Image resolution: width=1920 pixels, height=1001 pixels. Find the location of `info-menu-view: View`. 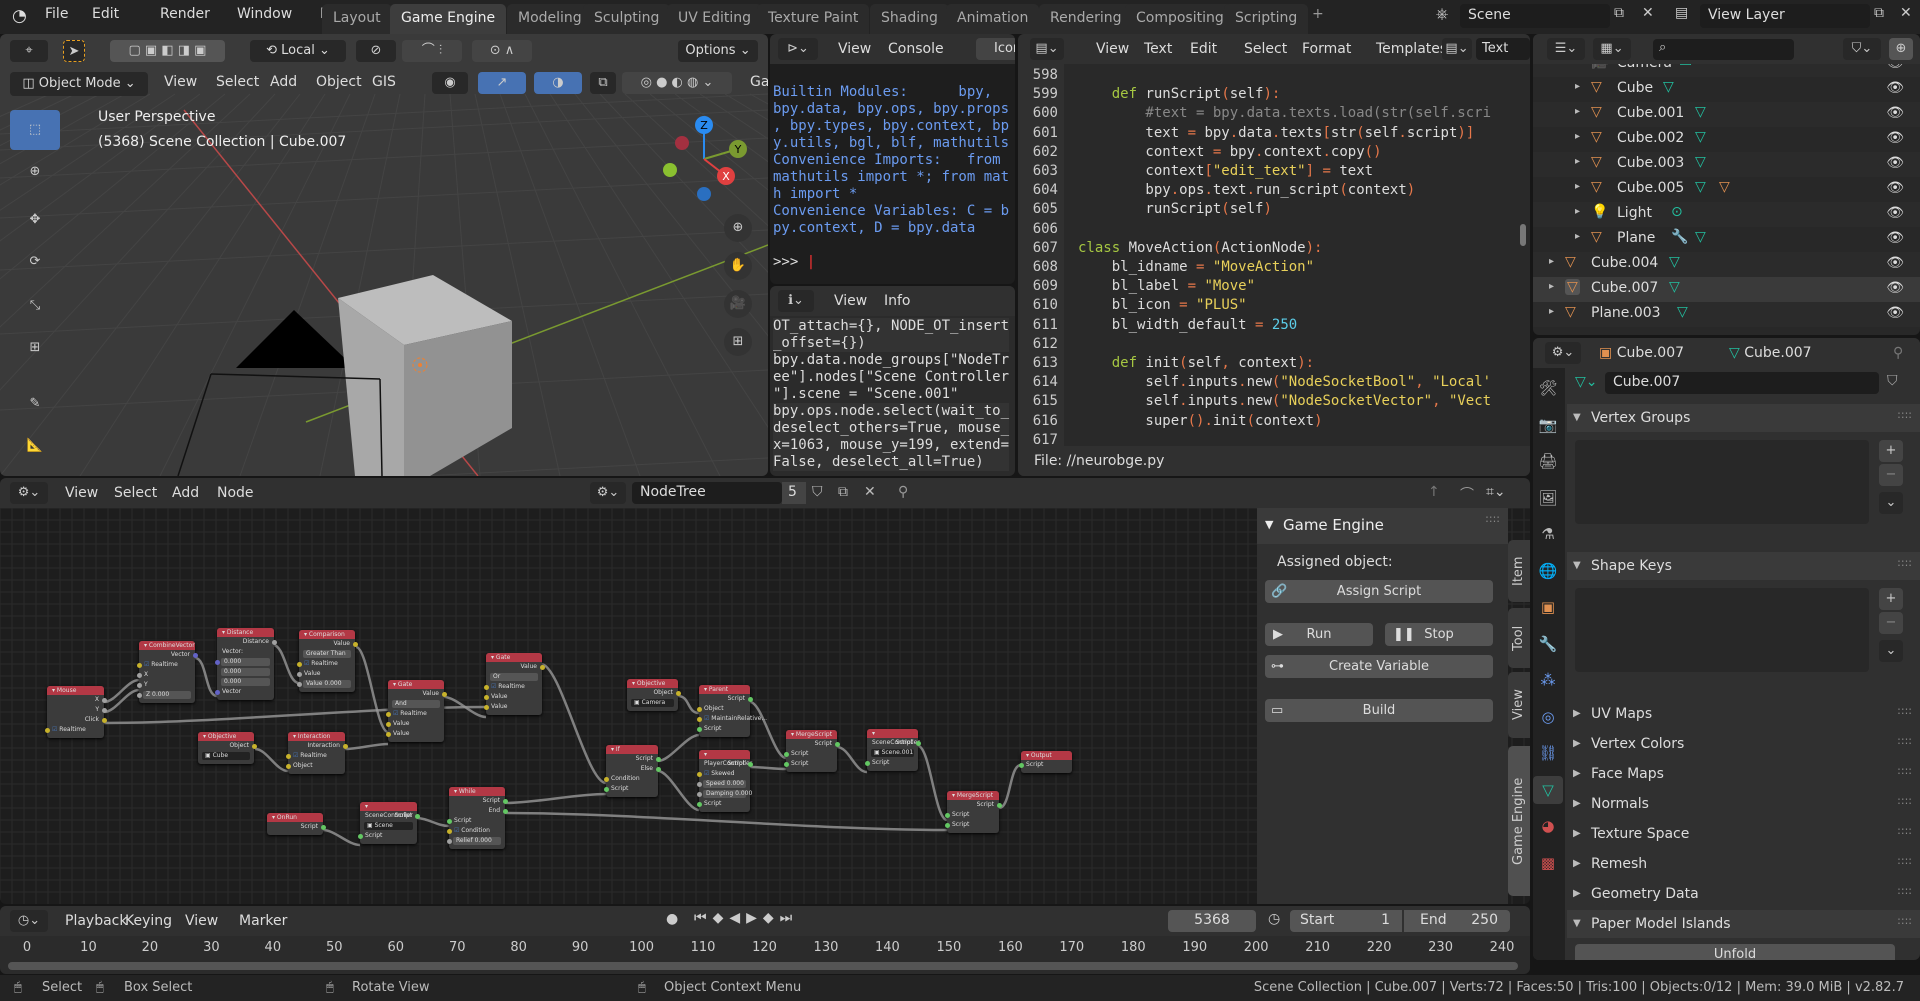

info-menu-view: View is located at coordinates (850, 301).